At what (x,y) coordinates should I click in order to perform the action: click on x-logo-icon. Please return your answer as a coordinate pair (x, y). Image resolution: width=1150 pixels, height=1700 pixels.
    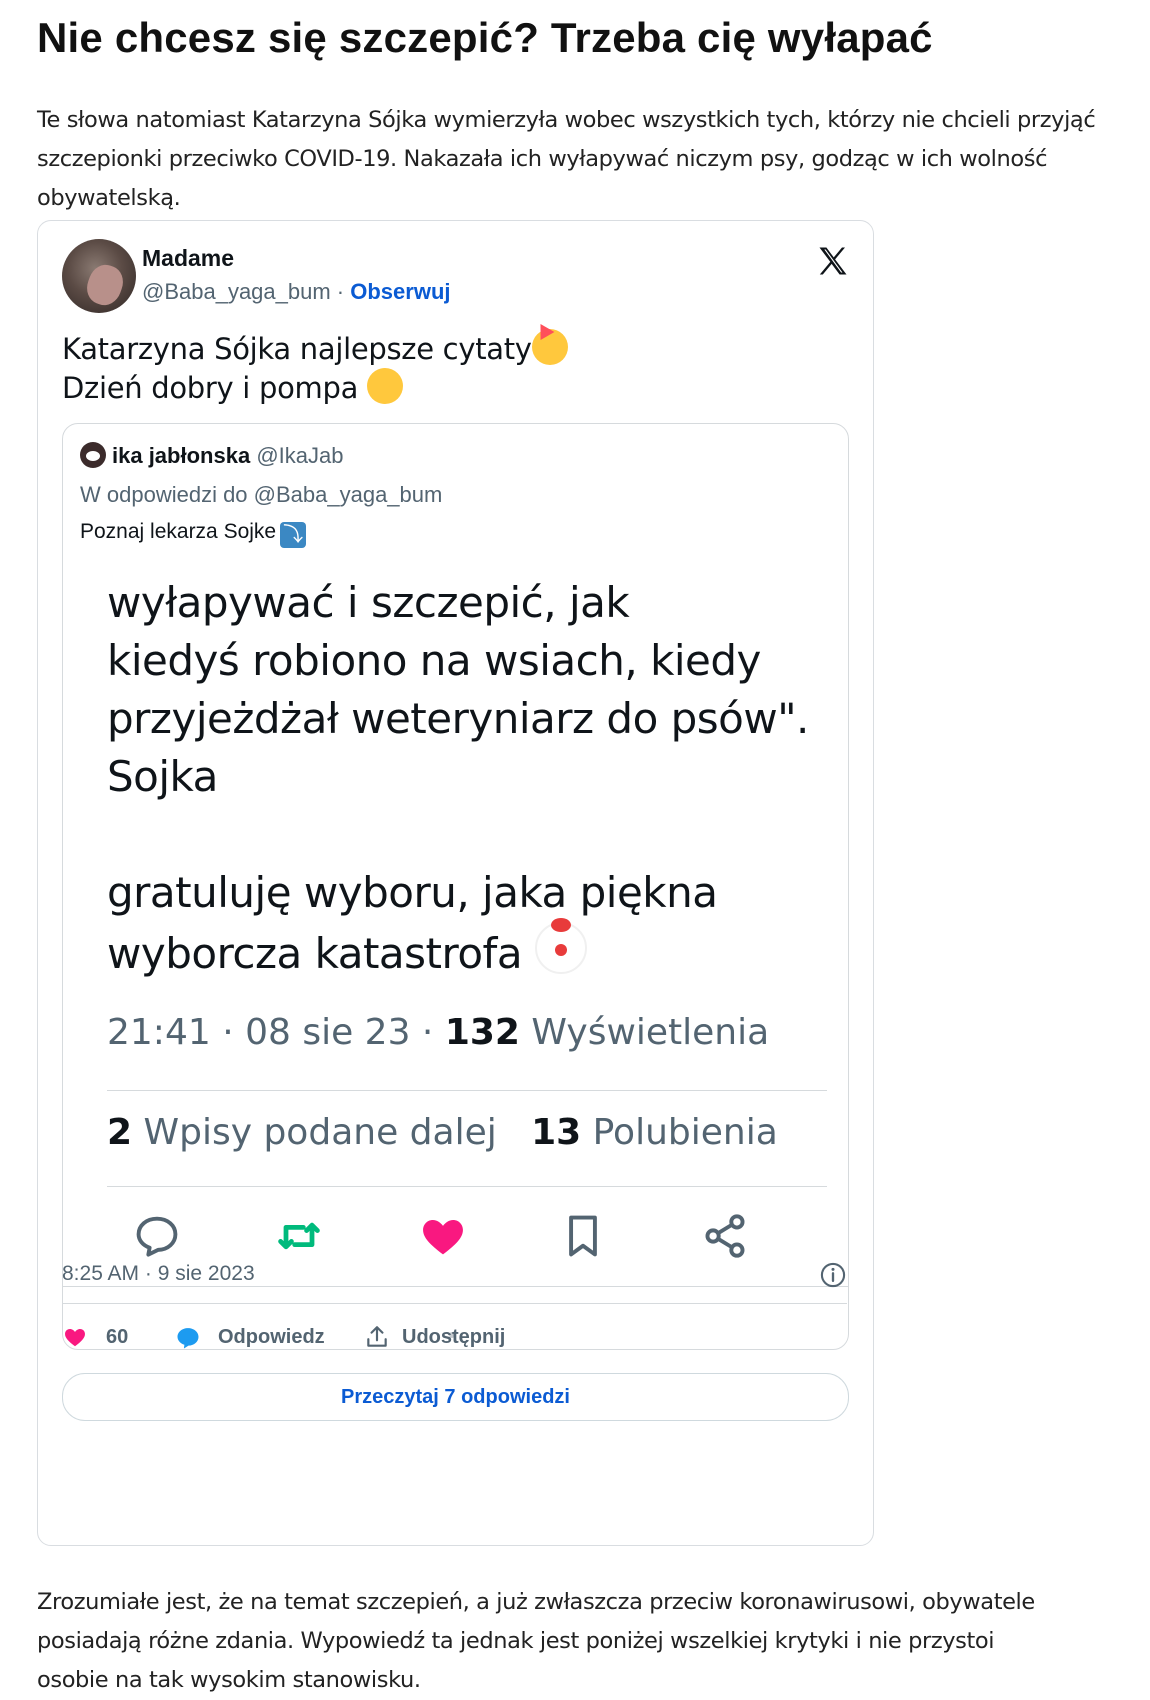
    Looking at the image, I should click on (833, 261).